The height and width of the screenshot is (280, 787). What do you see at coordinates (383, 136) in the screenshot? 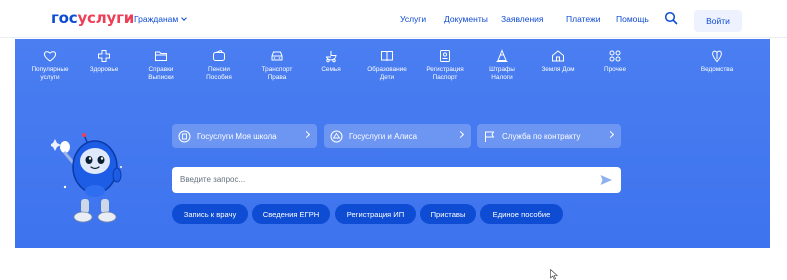
I see `promo-alice-label: Госуслуги и Алиса` at bounding box center [383, 136].